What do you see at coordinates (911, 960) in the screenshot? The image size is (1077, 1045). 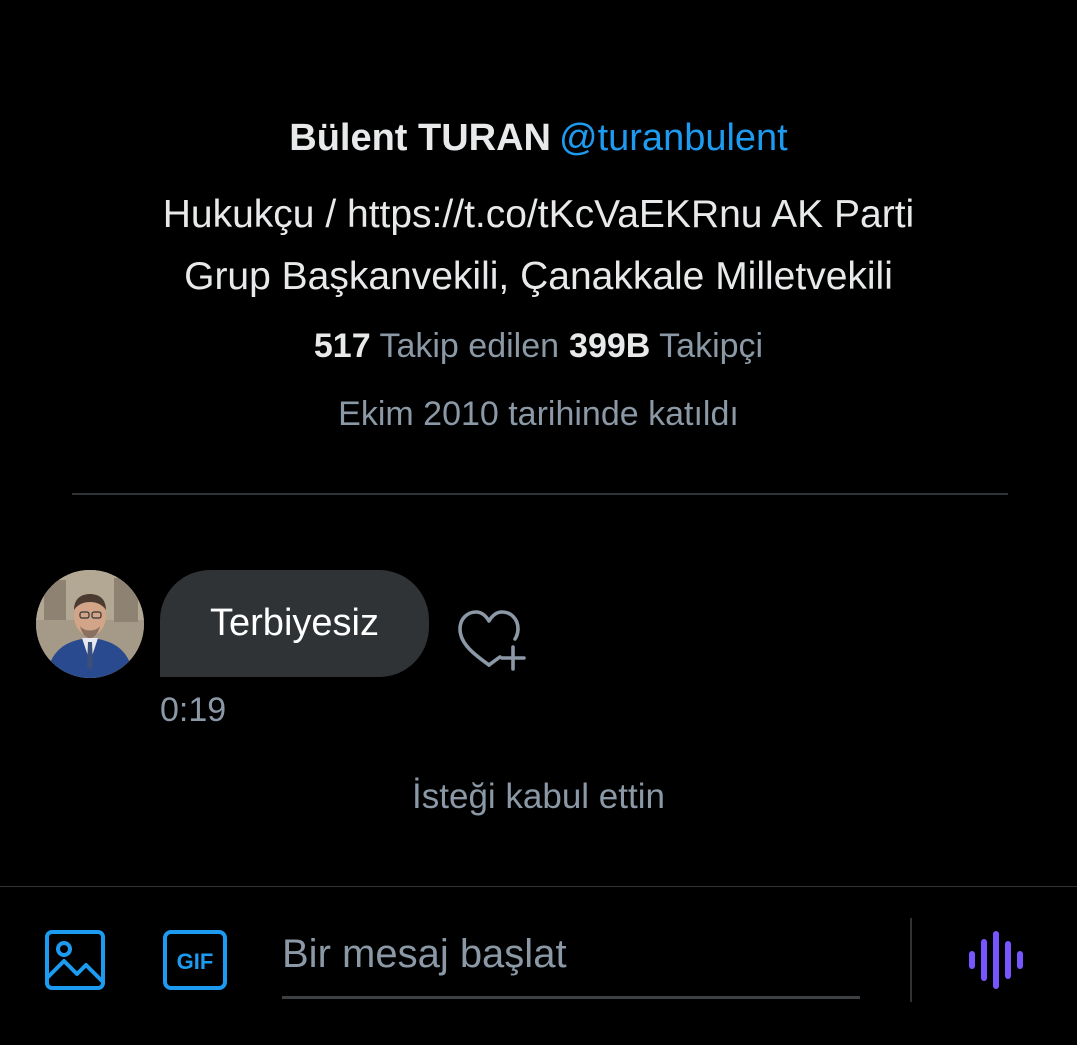 I see `composer-separator` at bounding box center [911, 960].